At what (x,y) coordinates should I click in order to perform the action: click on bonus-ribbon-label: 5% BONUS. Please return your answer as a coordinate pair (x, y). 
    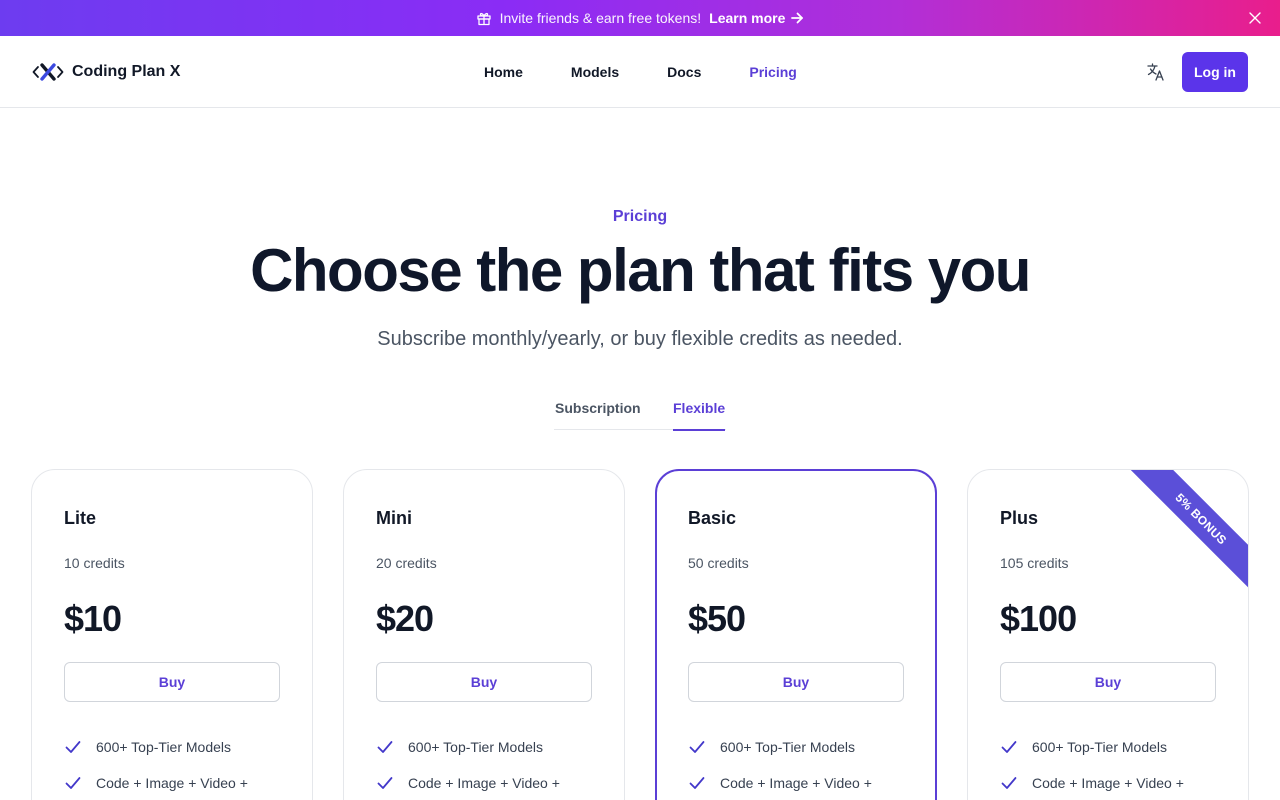
    Looking at the image, I should click on (1189, 530).